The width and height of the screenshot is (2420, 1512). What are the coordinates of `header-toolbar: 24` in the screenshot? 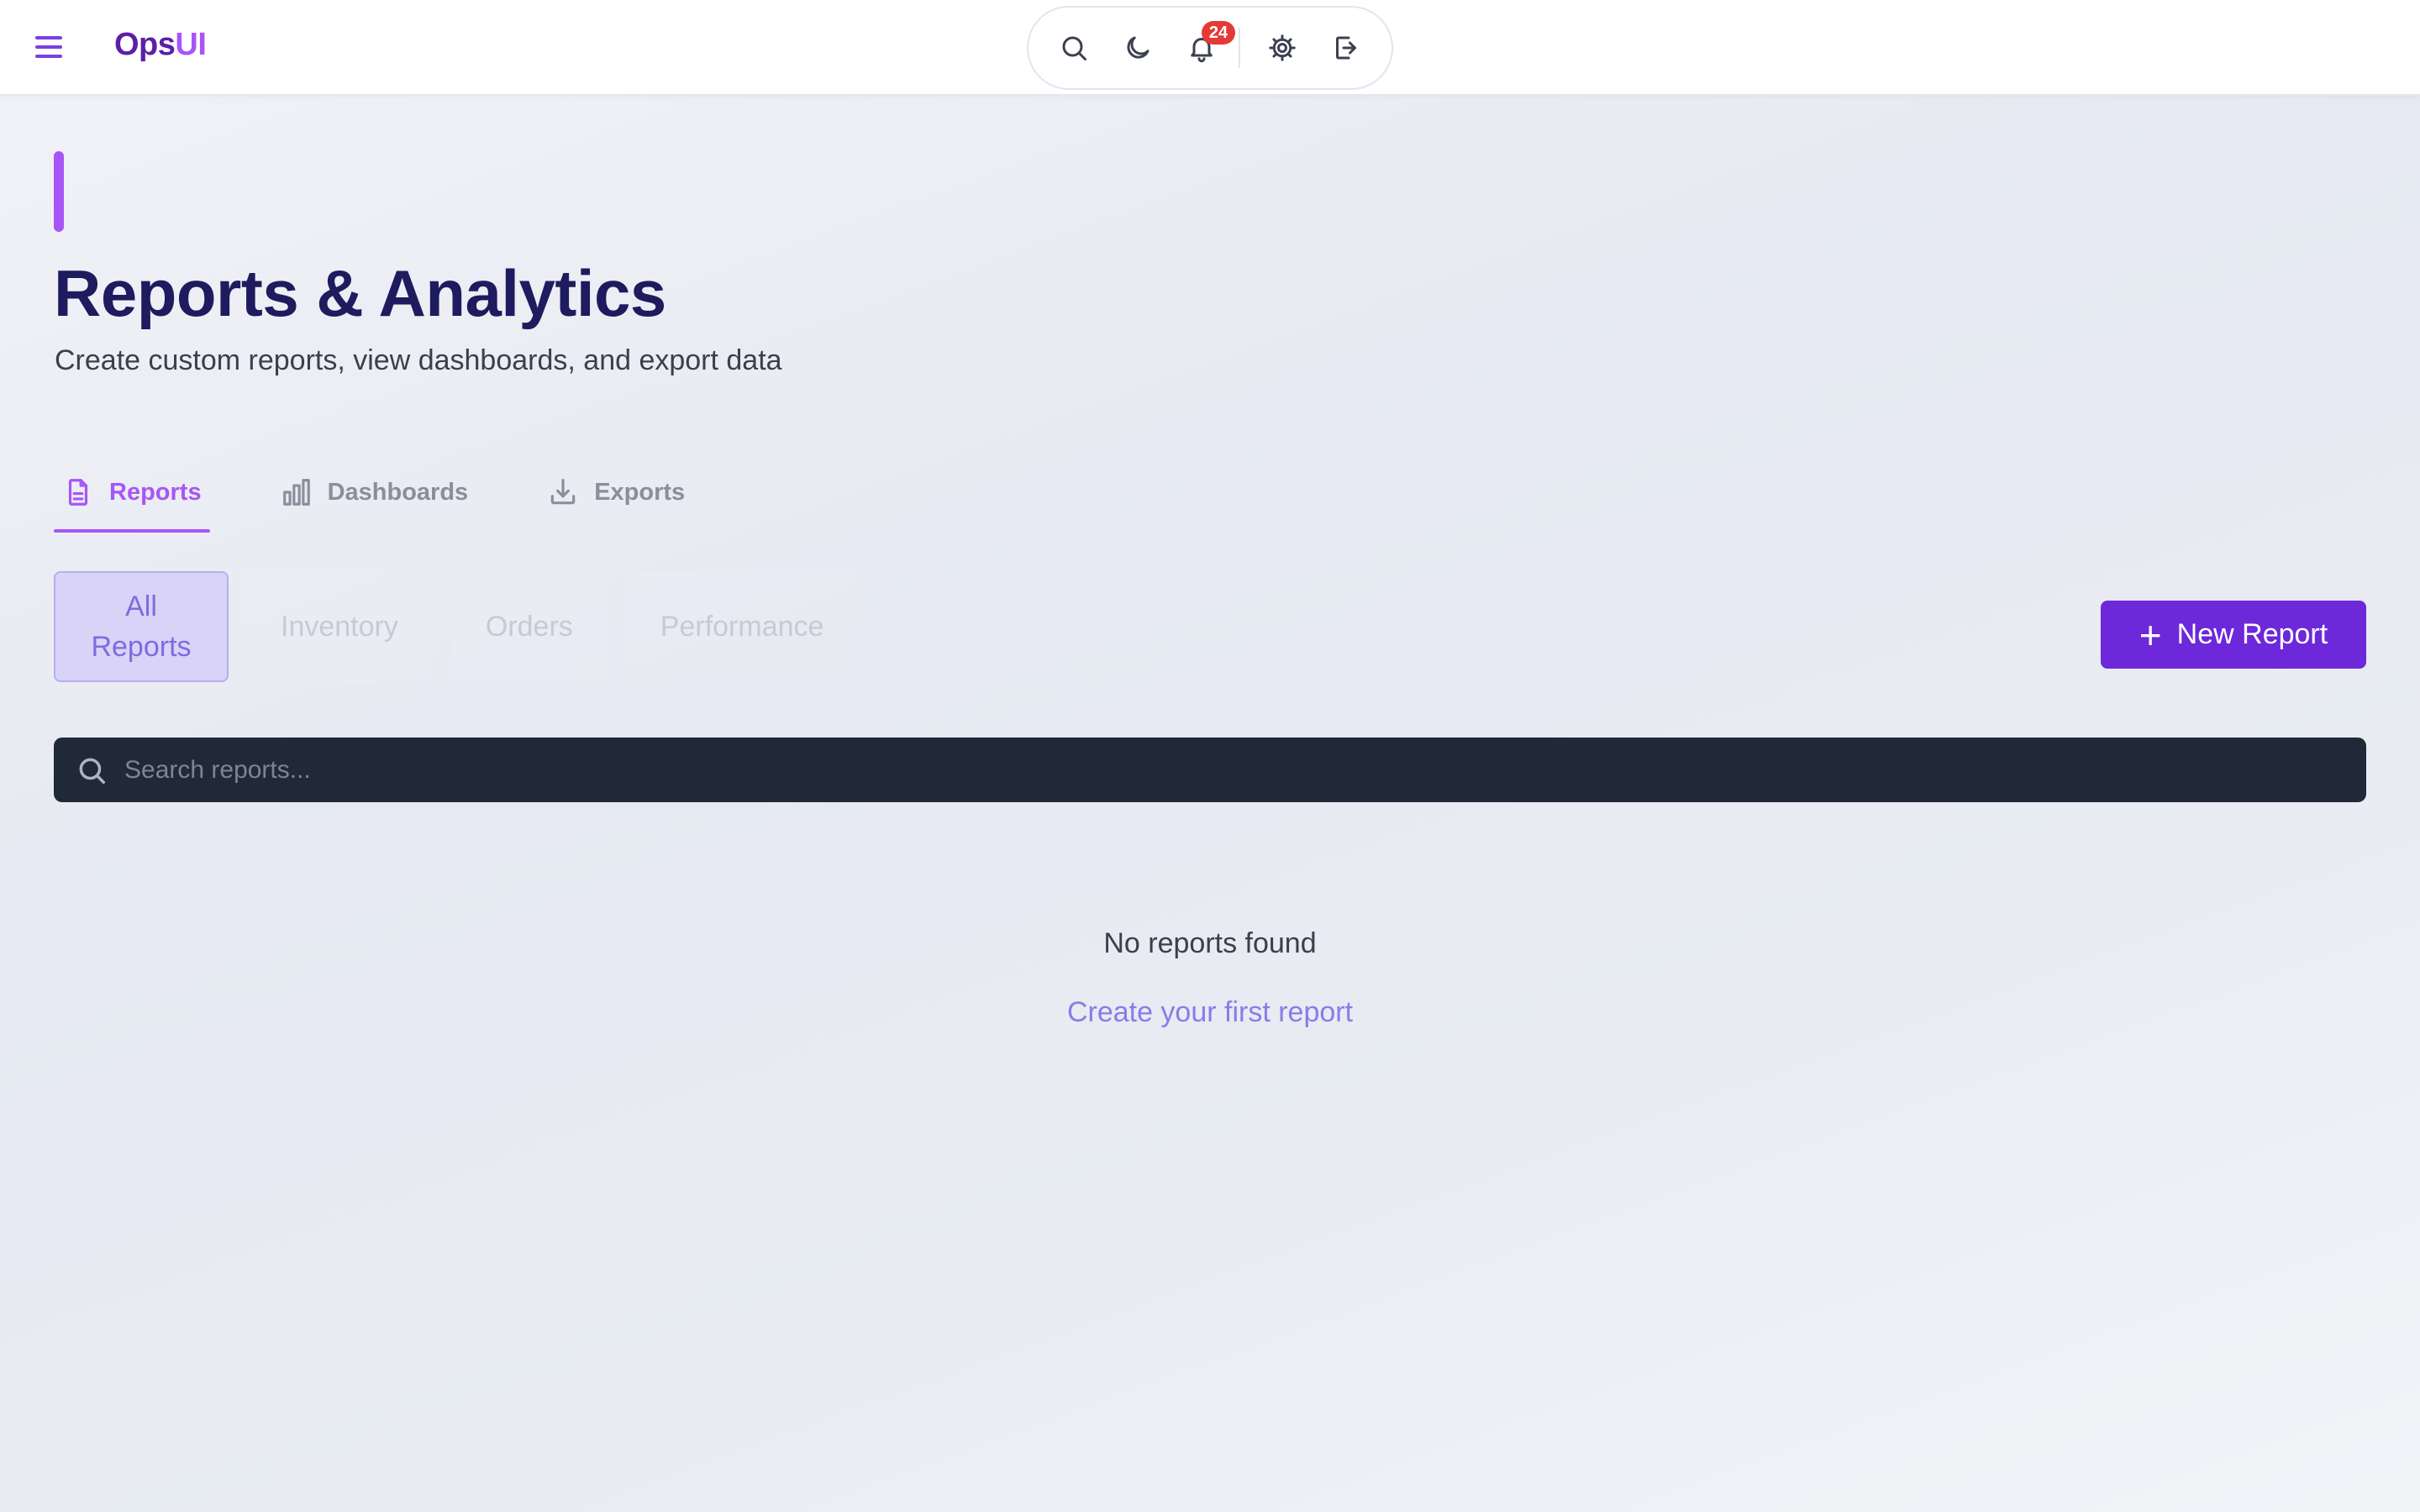 It's located at (1210, 48).